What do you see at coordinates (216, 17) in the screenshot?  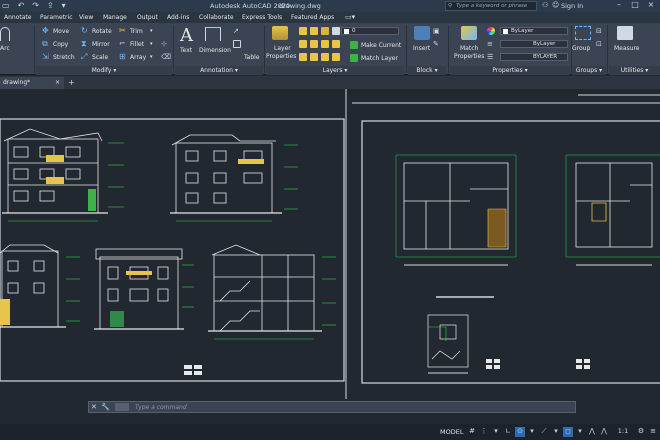 I see `tab-collaborate: Collaborate` at bounding box center [216, 17].